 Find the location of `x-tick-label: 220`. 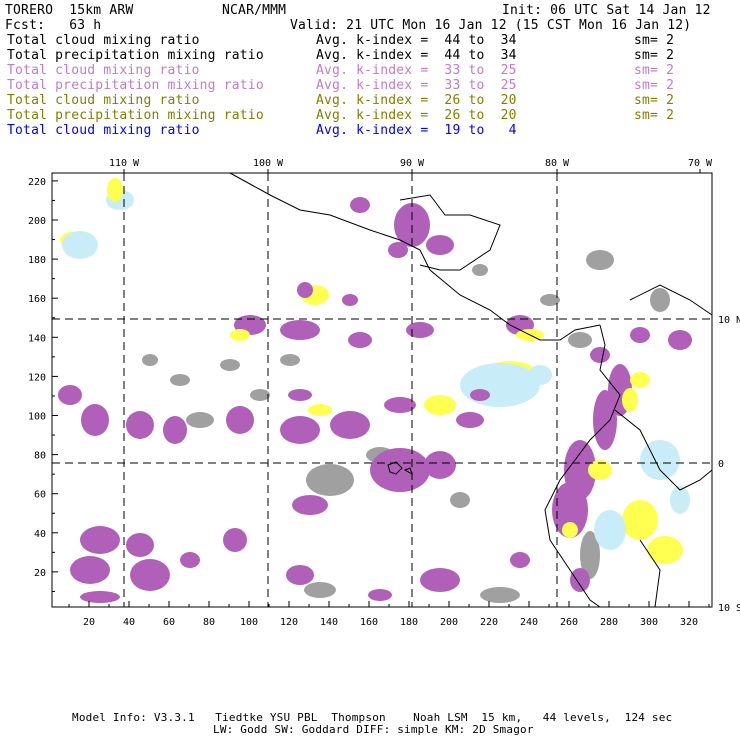

x-tick-label: 220 is located at coordinates (489, 622).